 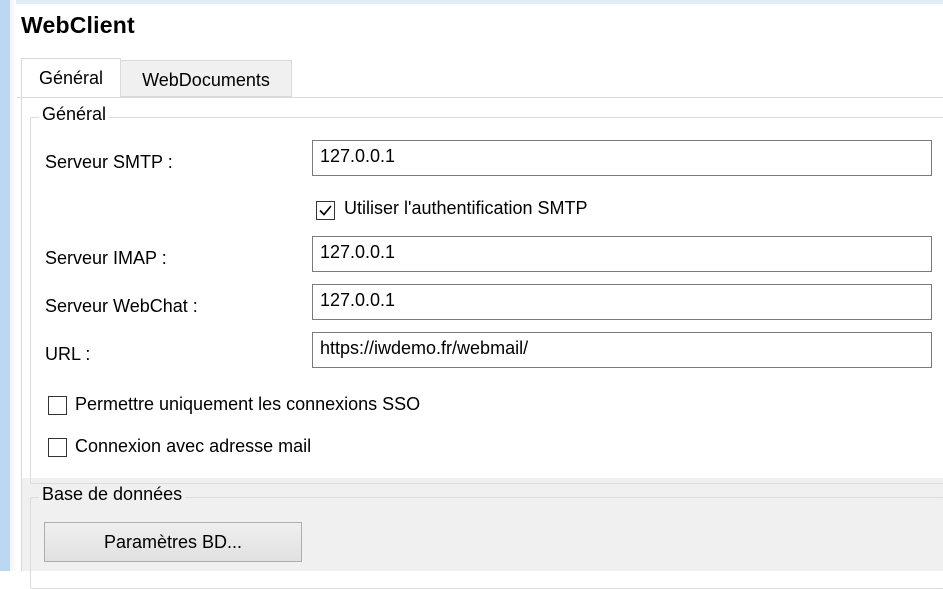 What do you see at coordinates (13, 285) in the screenshot?
I see `window-inner-edge` at bounding box center [13, 285].